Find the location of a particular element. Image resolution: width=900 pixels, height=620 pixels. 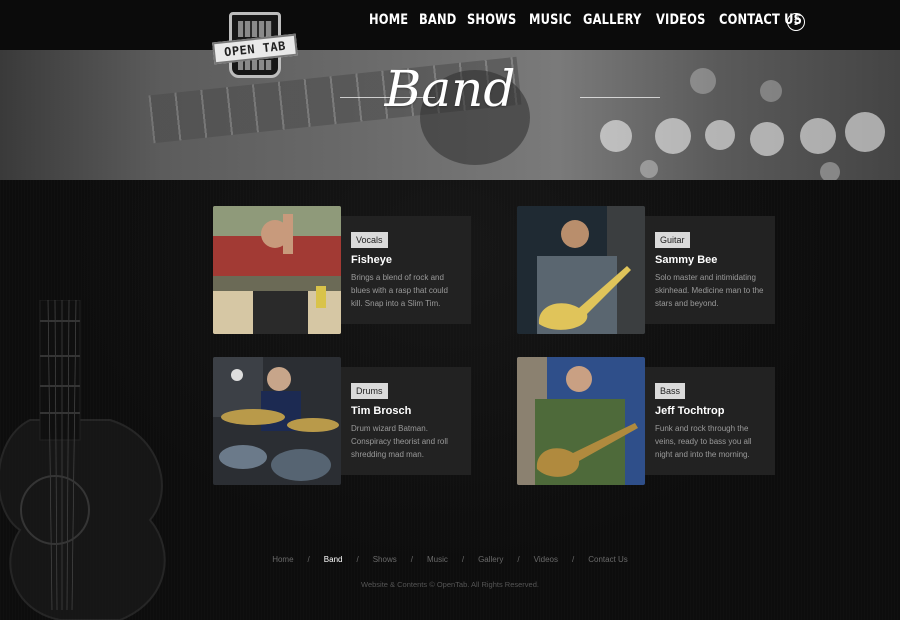

nav-music: MUSIC is located at coordinates (550, 20).